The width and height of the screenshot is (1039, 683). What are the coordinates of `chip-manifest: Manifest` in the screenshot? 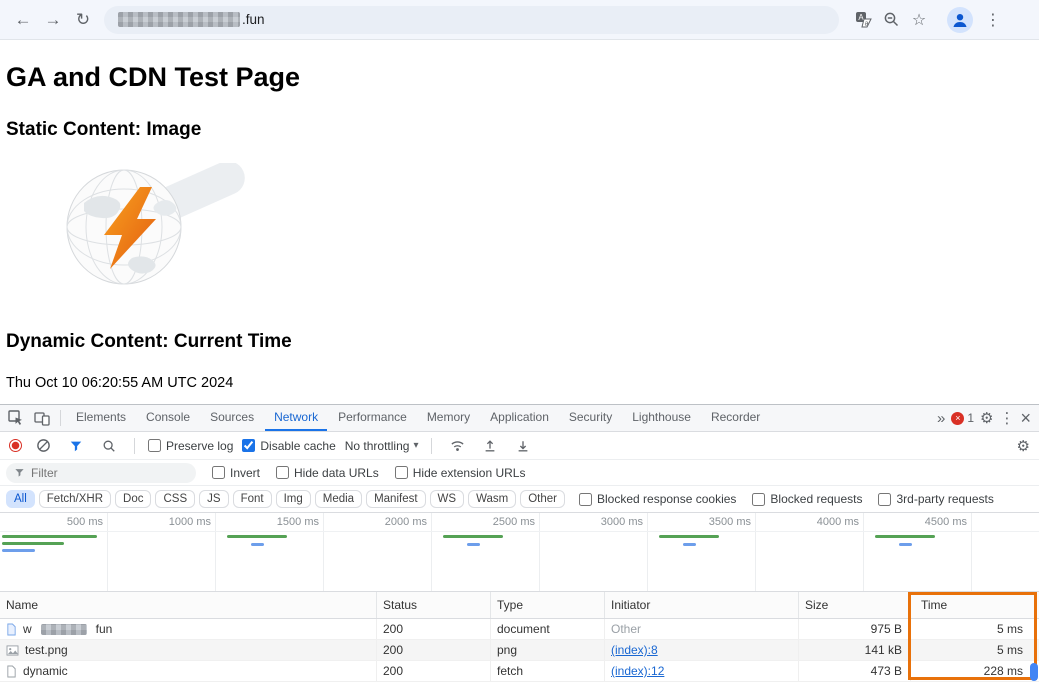 It's located at (396, 499).